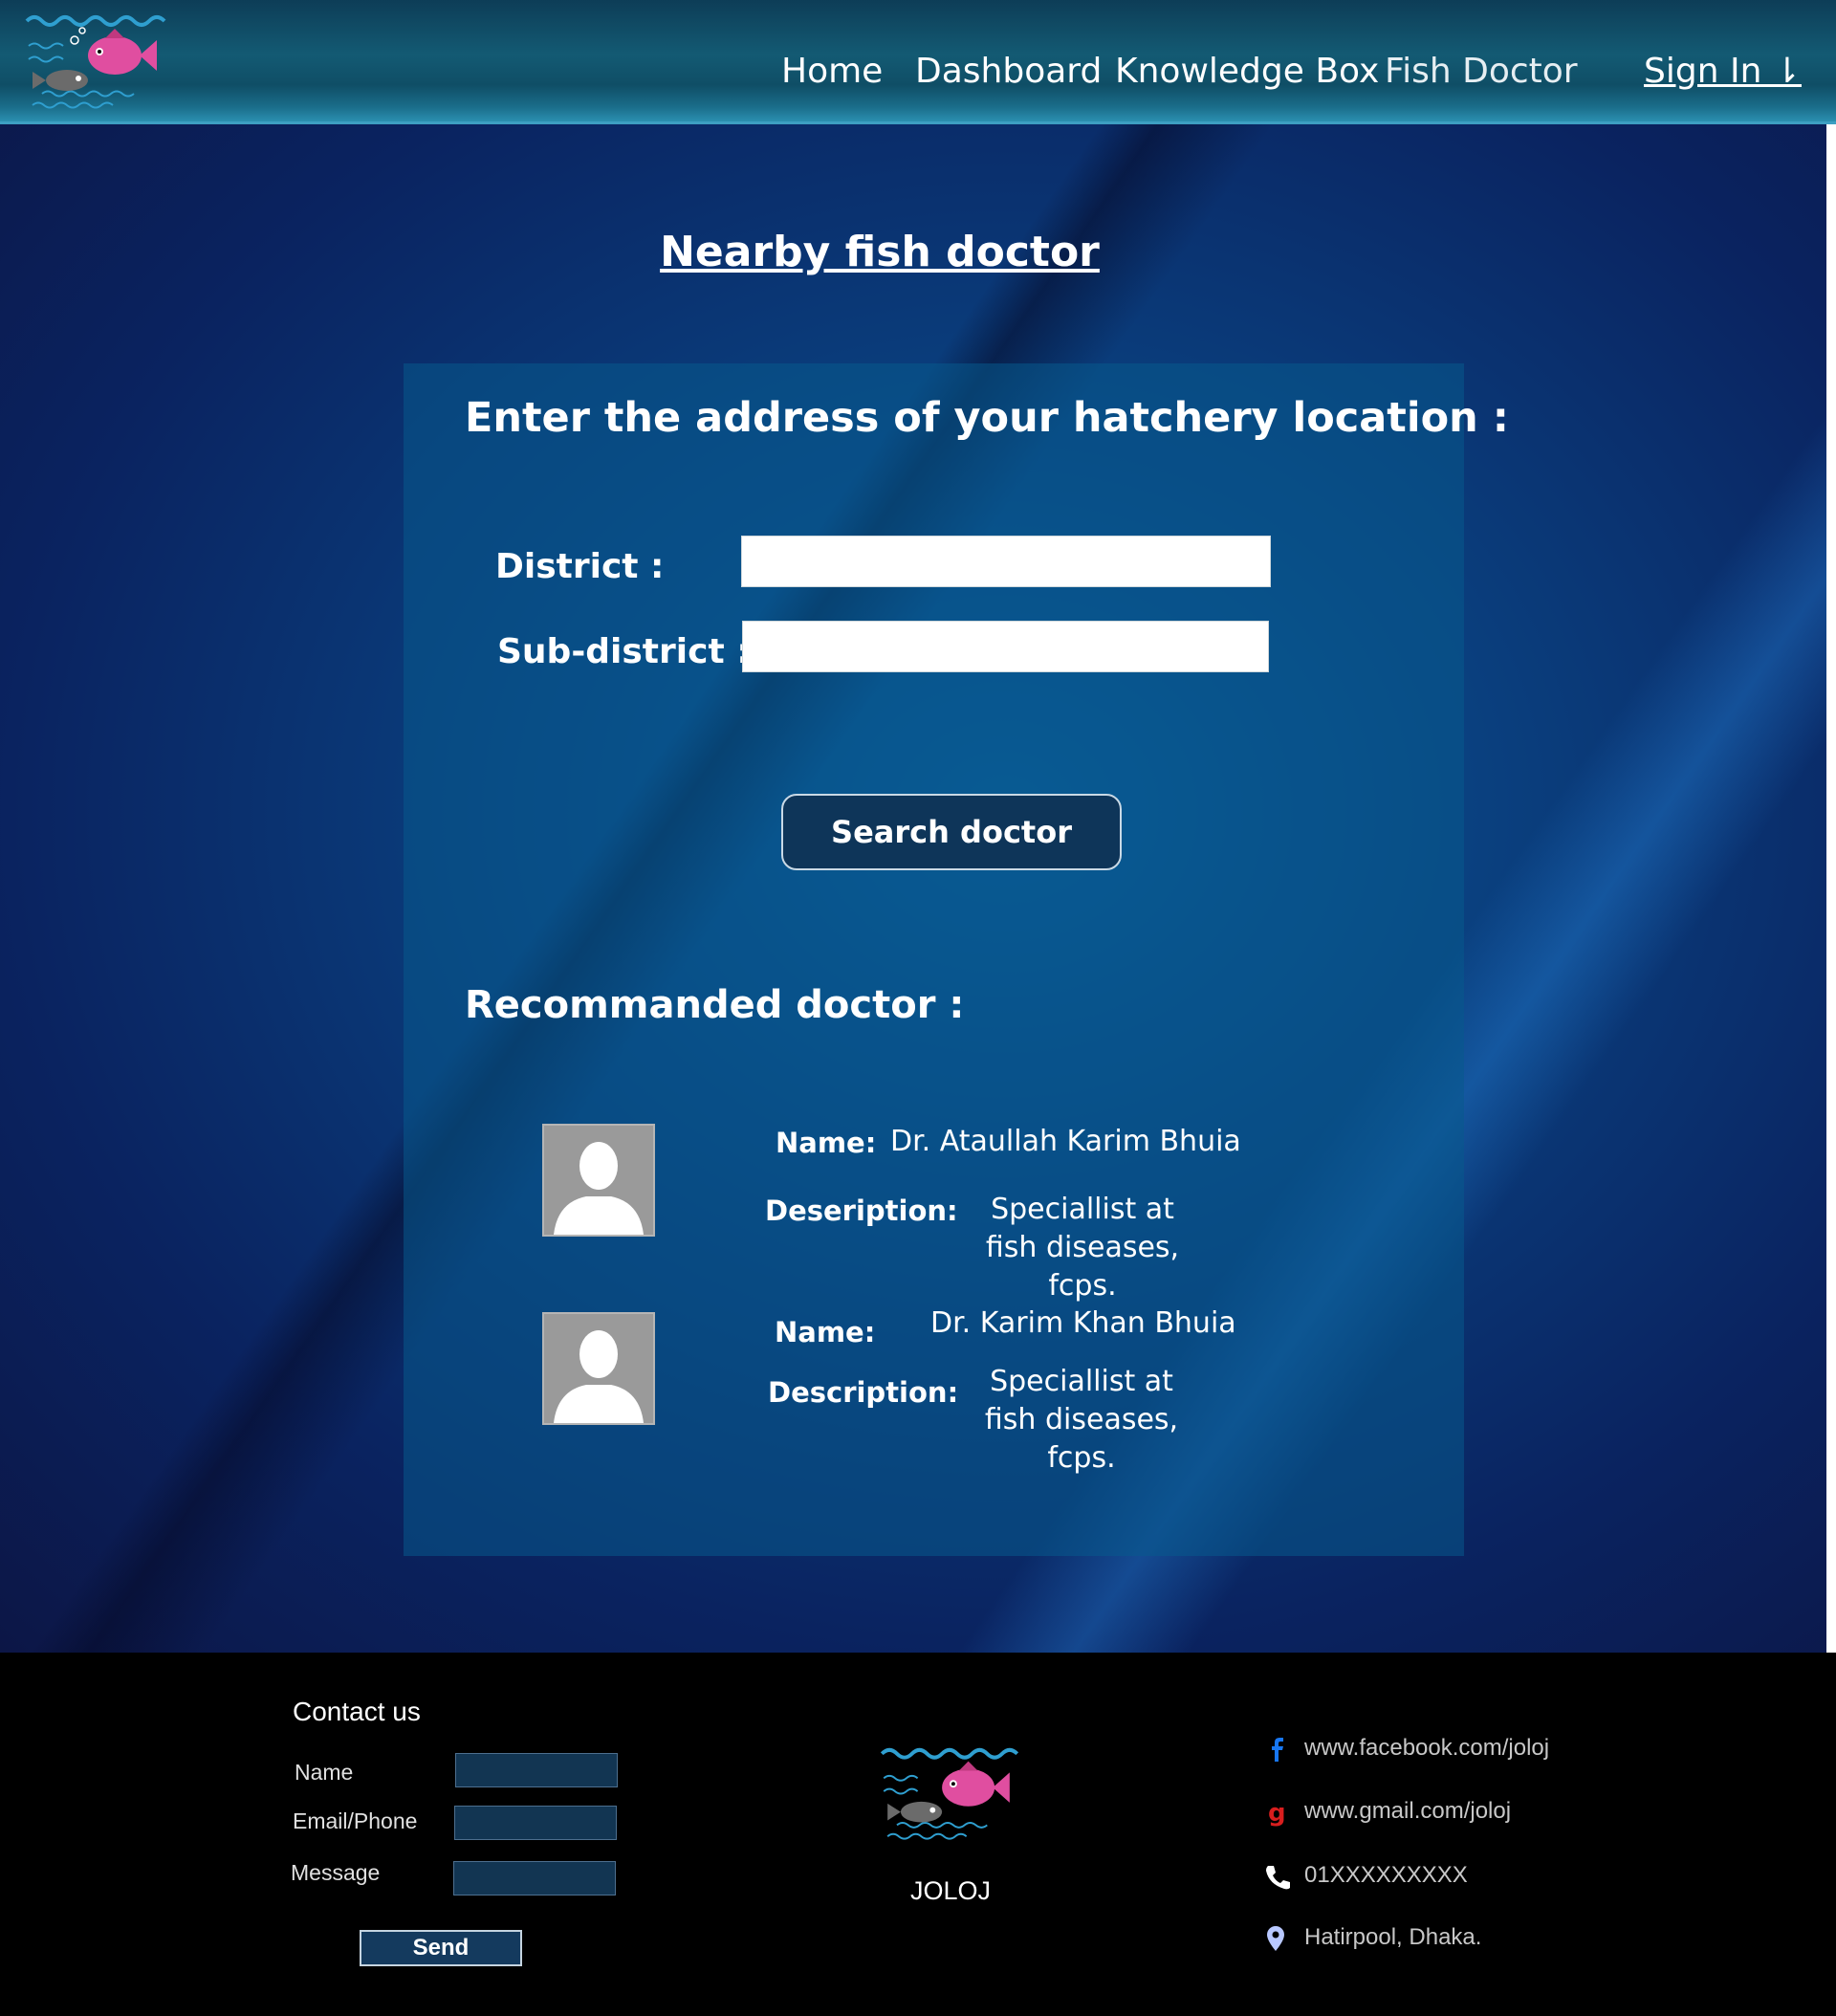  What do you see at coordinates (832, 71) in the screenshot?
I see `nav-home: Home` at bounding box center [832, 71].